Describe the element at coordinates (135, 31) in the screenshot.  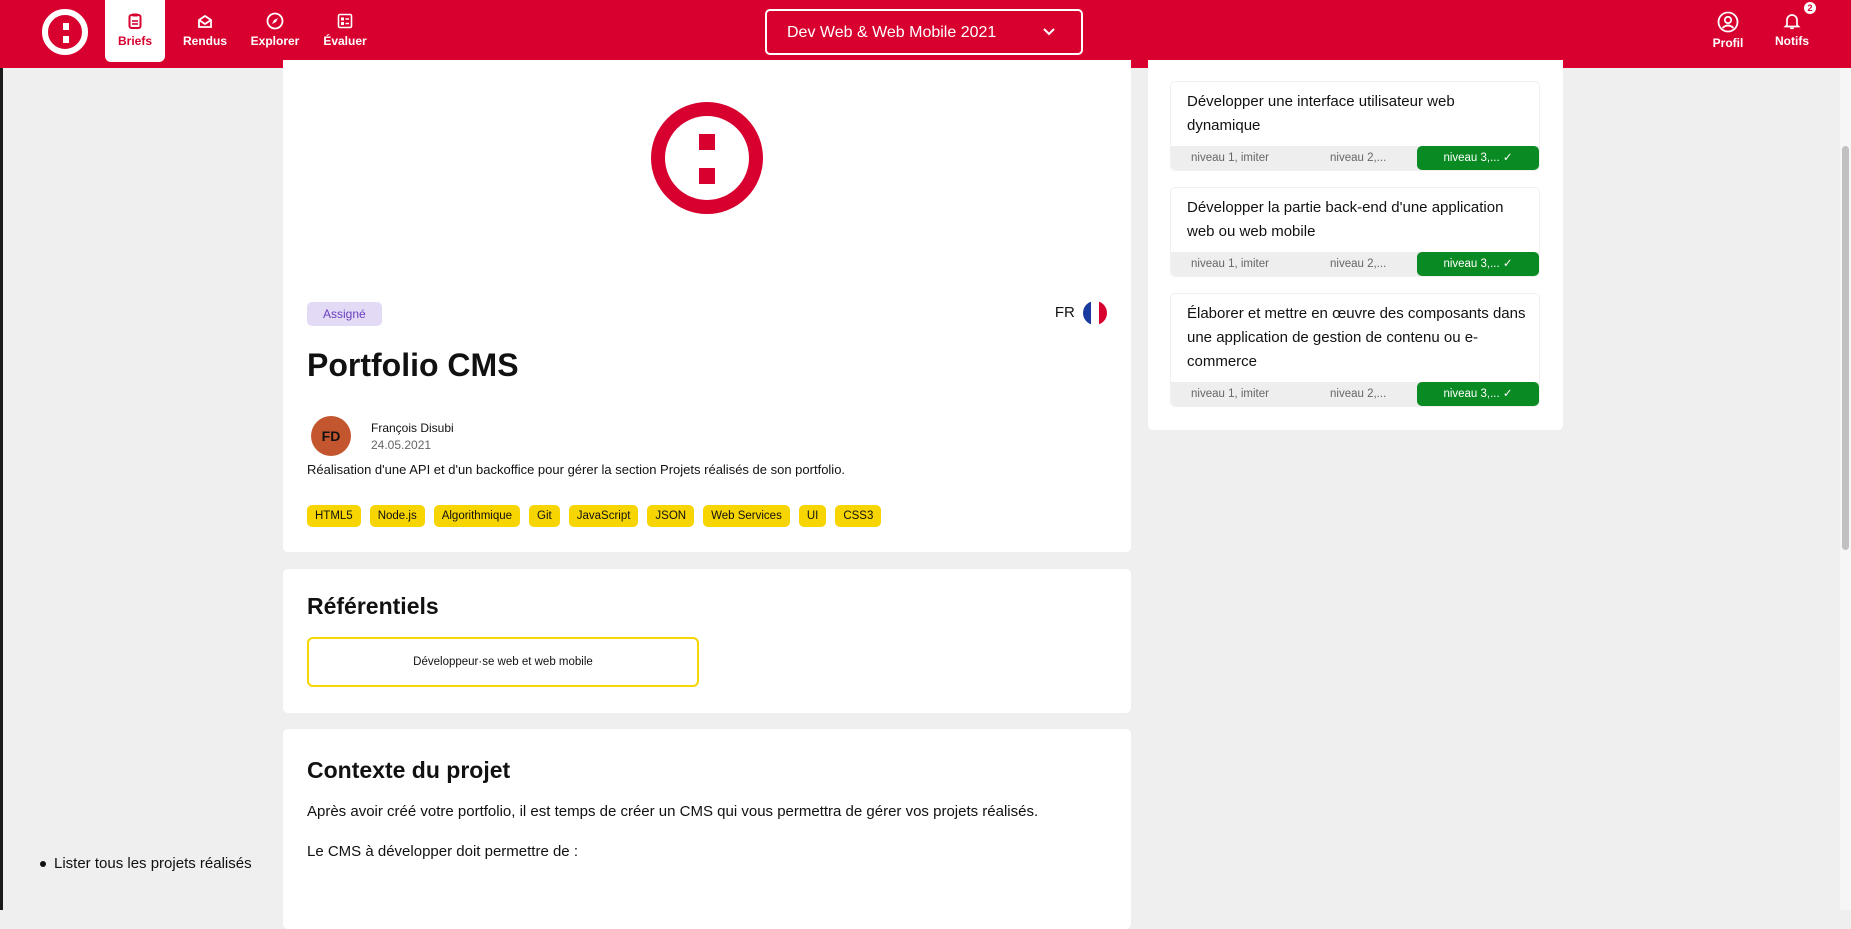
I see `nav-briefs: Briefs` at that location.